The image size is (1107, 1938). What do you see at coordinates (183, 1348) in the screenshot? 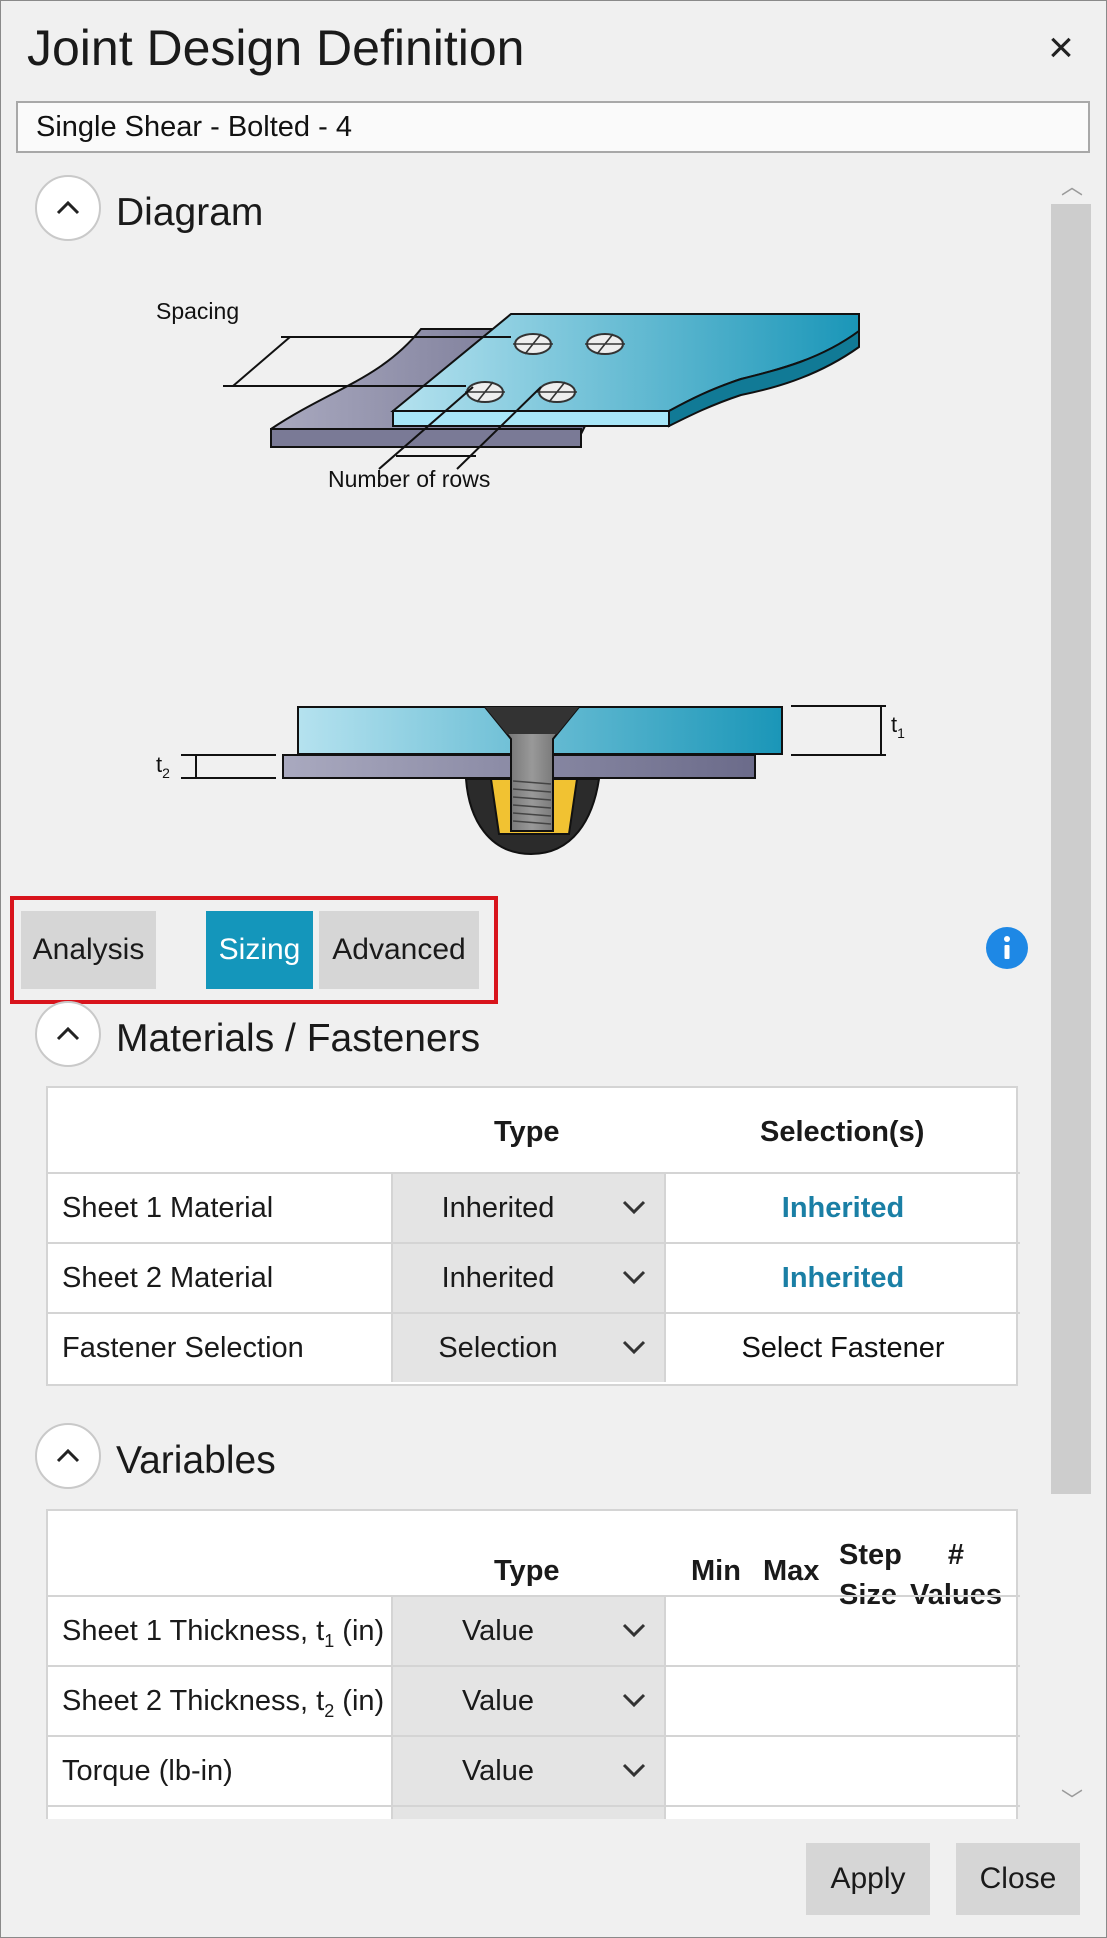
I see `row-label: Fastener Selection` at bounding box center [183, 1348].